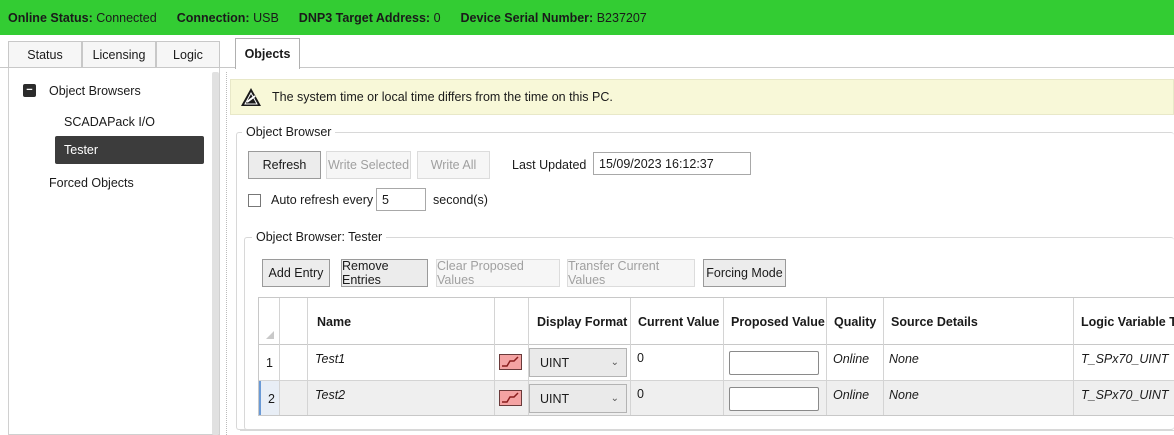 The width and height of the screenshot is (1174, 435). Describe the element at coordinates (284, 165) in the screenshot. I see `refresh-button: Refresh` at that location.